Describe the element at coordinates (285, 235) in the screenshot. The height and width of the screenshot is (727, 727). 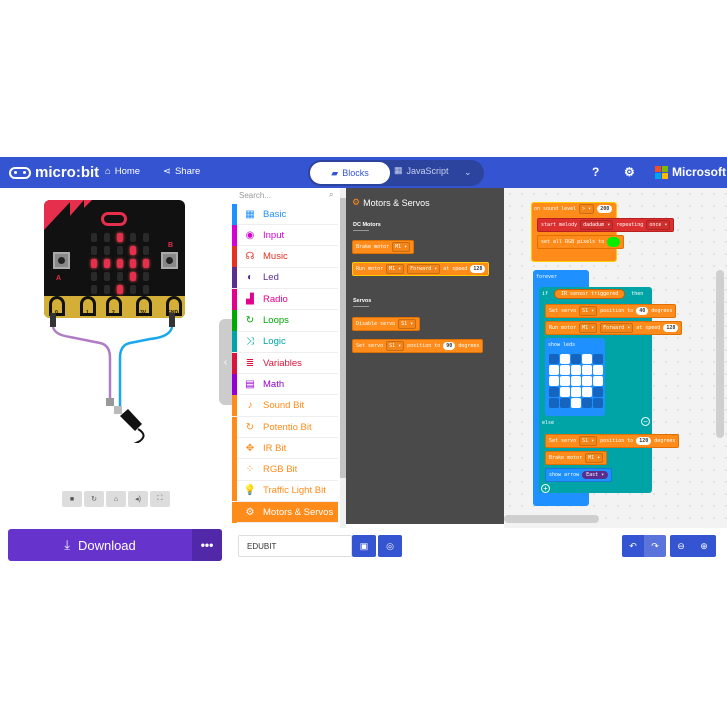
I see `category-input: ◉ Input` at that location.